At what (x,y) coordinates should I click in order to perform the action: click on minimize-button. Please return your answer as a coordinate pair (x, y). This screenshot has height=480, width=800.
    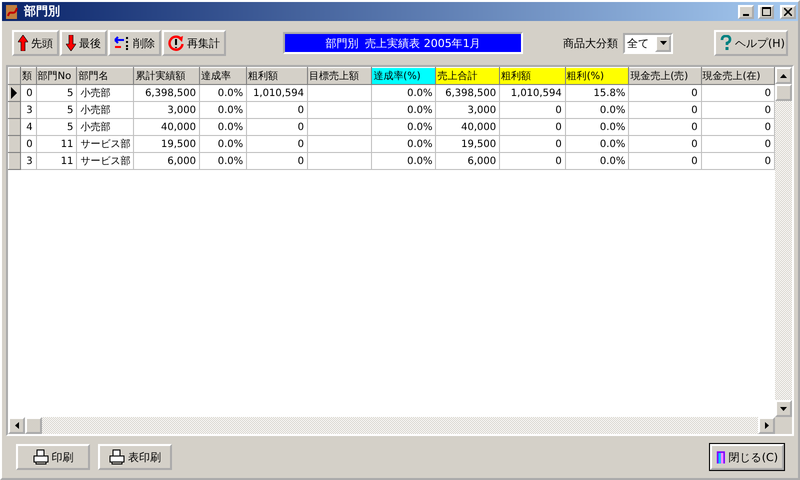
    Looking at the image, I should click on (746, 11).